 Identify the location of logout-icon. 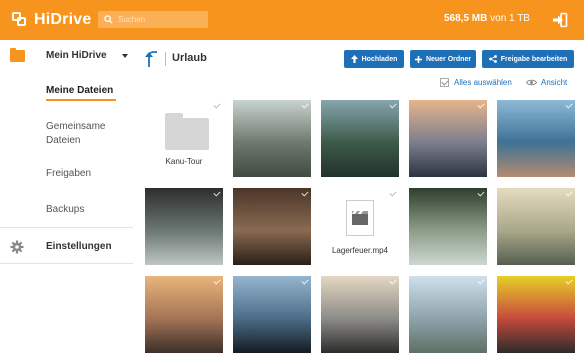
(560, 20).